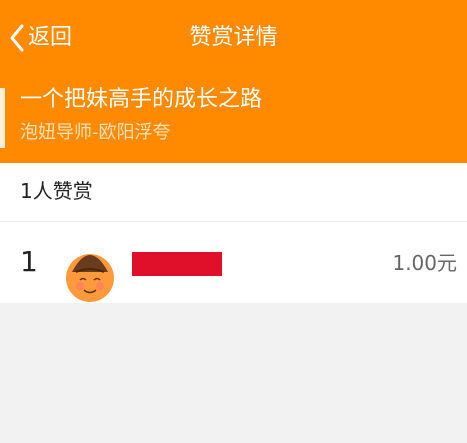 Image resolution: width=467 pixels, height=443 pixels. What do you see at coordinates (141, 100) in the screenshot?
I see `article-title: 一个把妹高手的成长之路` at bounding box center [141, 100].